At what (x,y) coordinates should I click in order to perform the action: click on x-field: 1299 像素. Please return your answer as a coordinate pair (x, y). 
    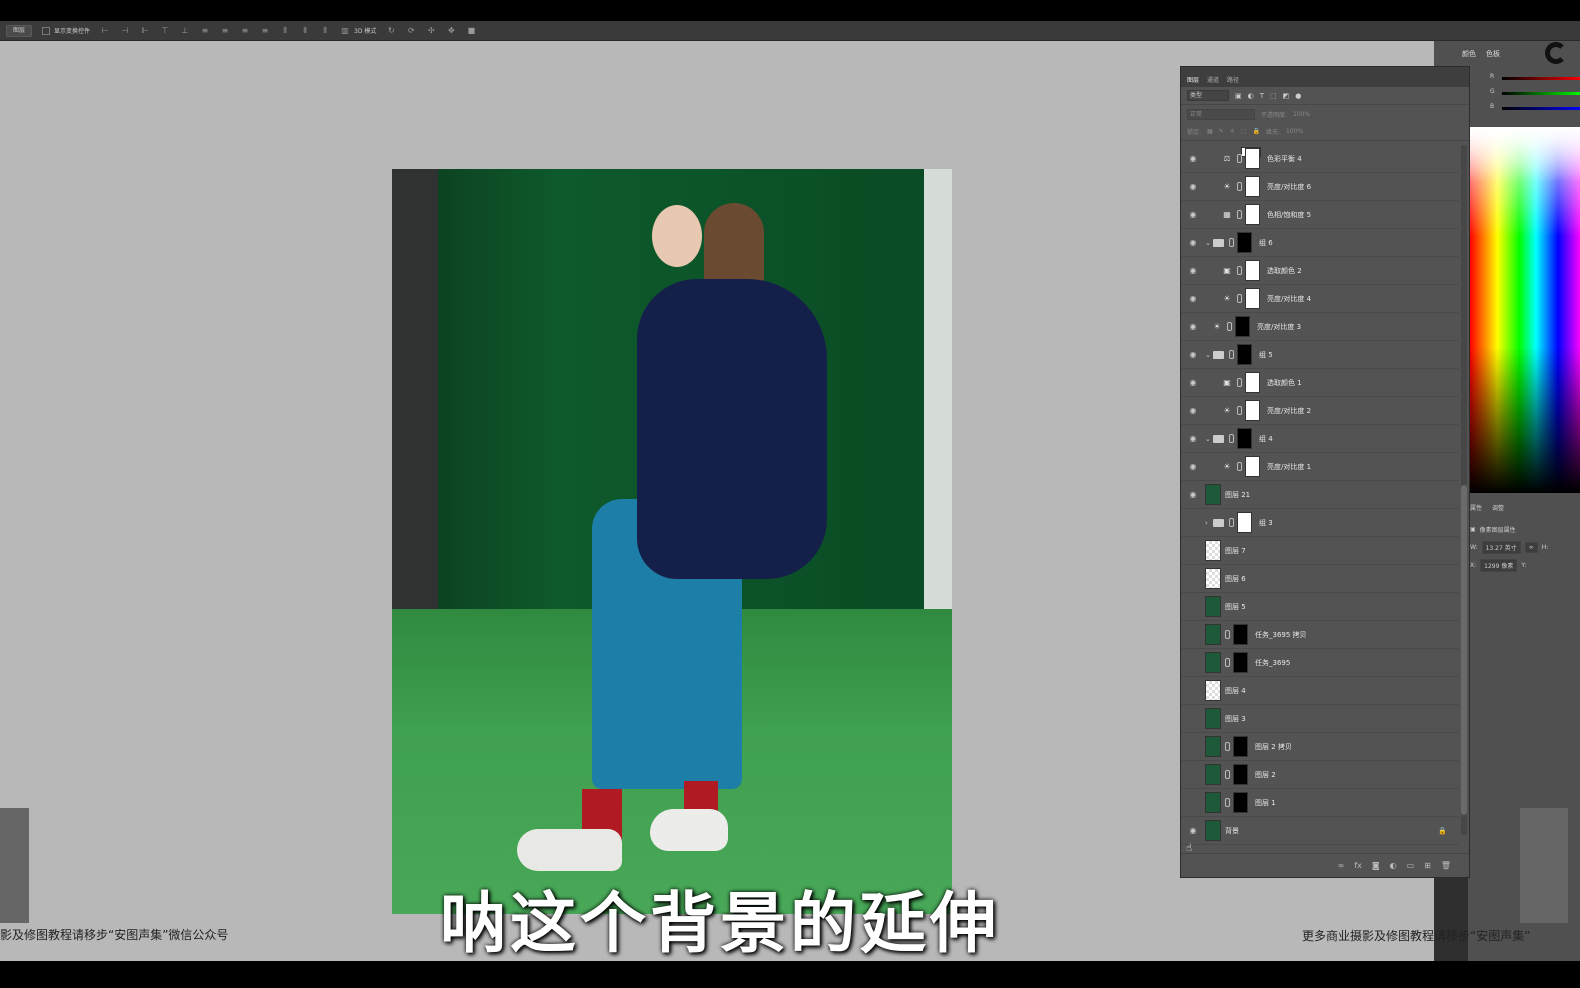
    Looking at the image, I should click on (1499, 565).